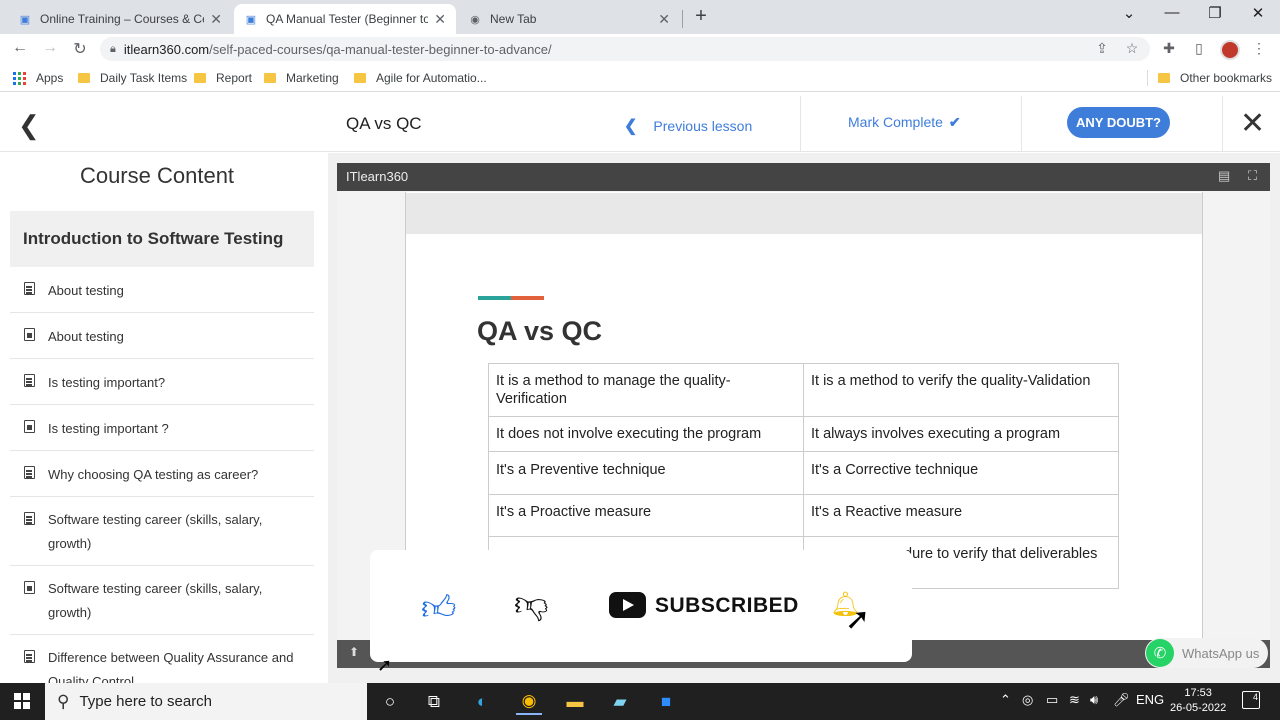  I want to click on lesson-label: Is testing important?, so click(107, 382).